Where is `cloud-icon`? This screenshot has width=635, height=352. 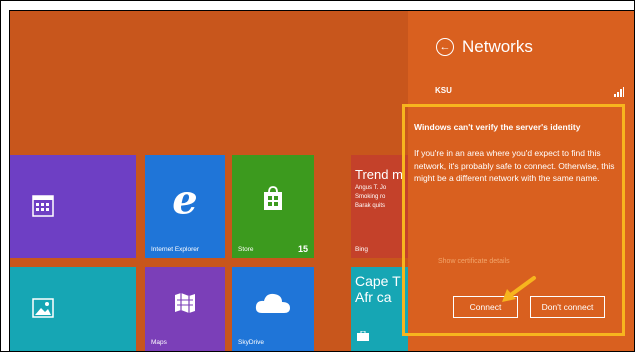
cloud-icon is located at coordinates (273, 304).